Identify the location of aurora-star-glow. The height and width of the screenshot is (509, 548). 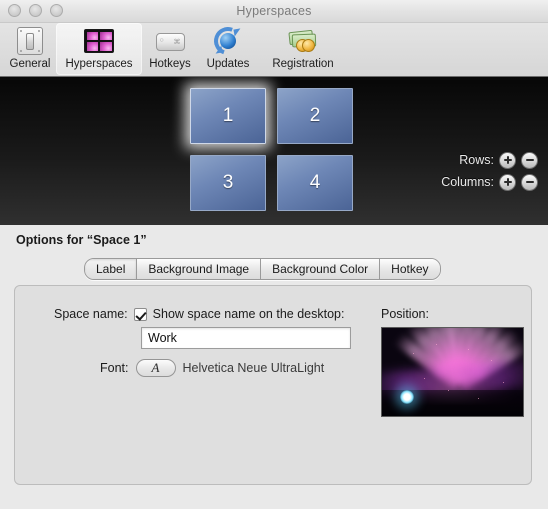
(407, 396).